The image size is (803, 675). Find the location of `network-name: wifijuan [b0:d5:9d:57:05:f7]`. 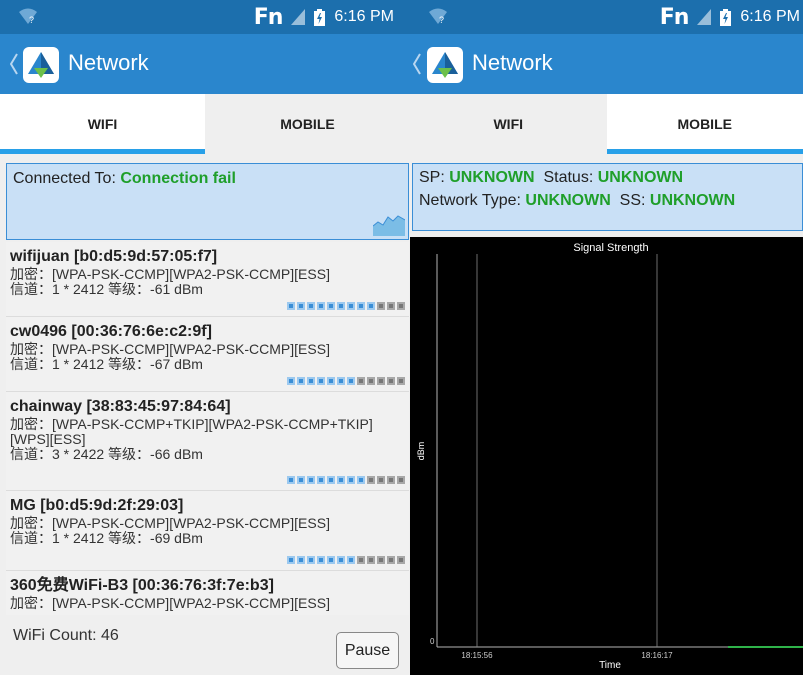

network-name: wifijuan [b0:d5:9d:57:05:f7] is located at coordinates (114, 256).